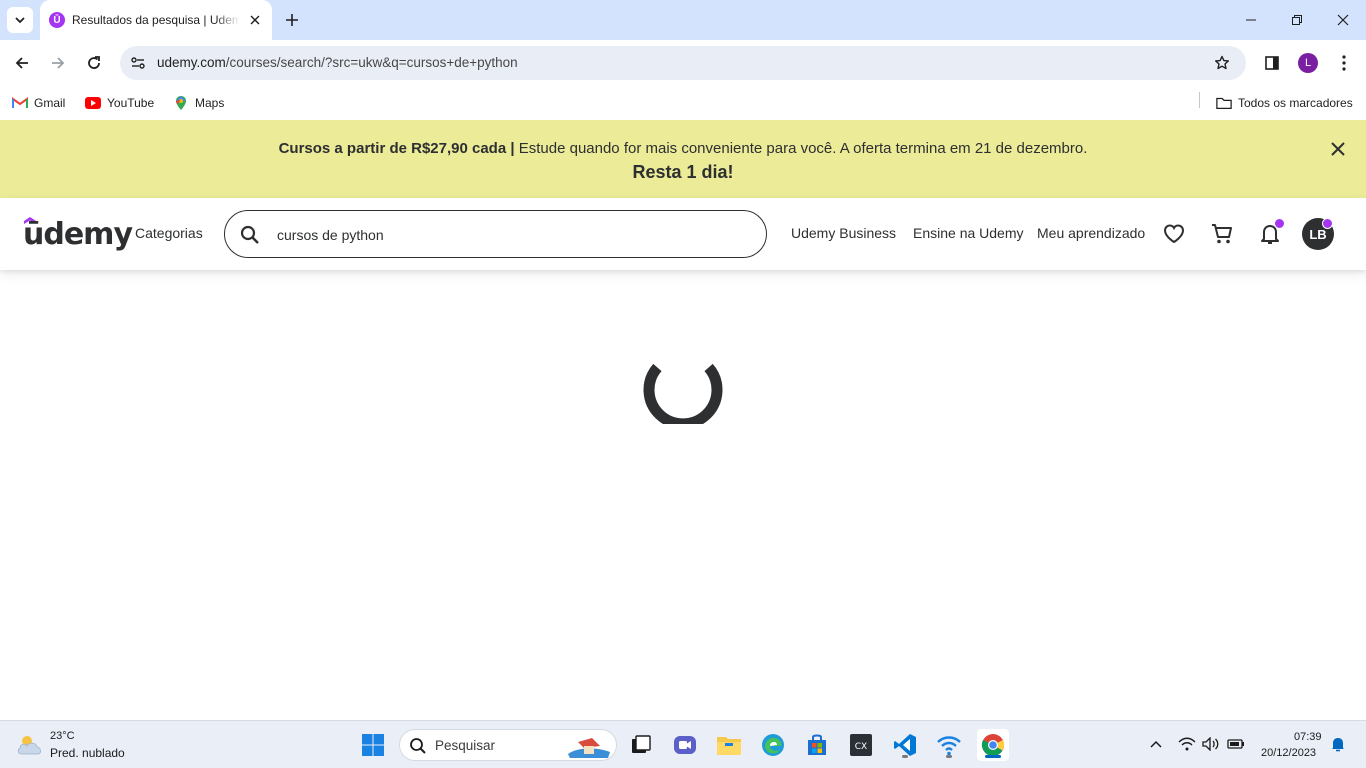 Image resolution: width=1366 pixels, height=768 pixels. I want to click on close-window-button, so click(1343, 20).